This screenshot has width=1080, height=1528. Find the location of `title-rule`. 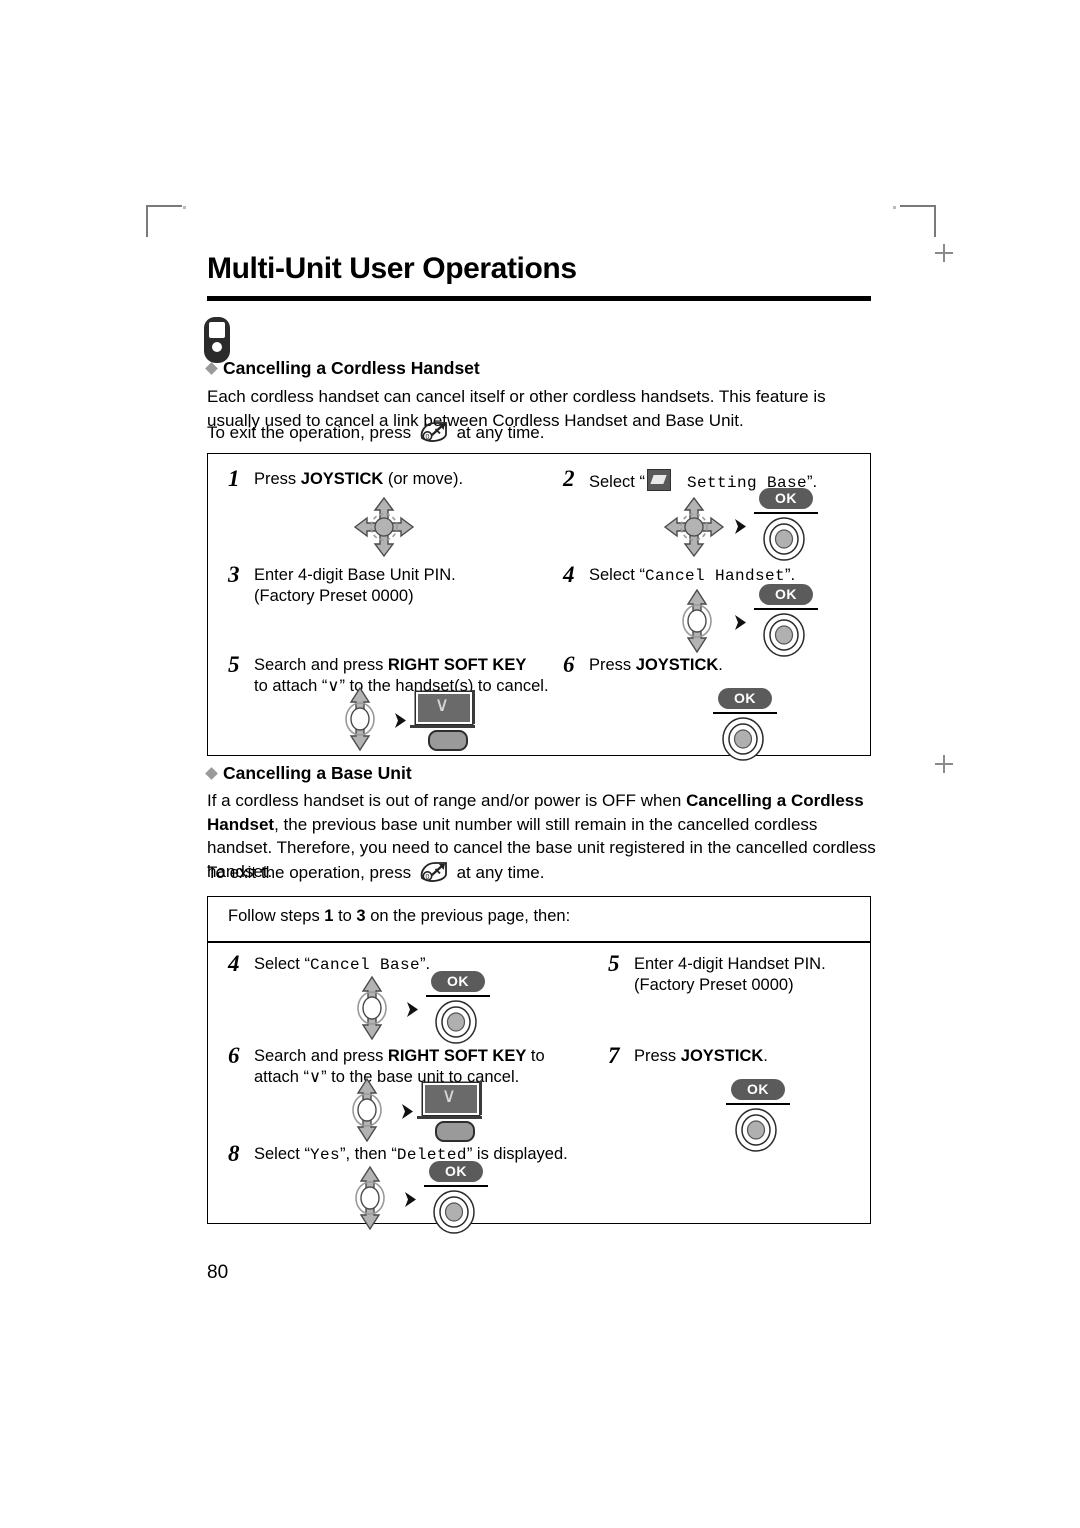

title-rule is located at coordinates (539, 298).